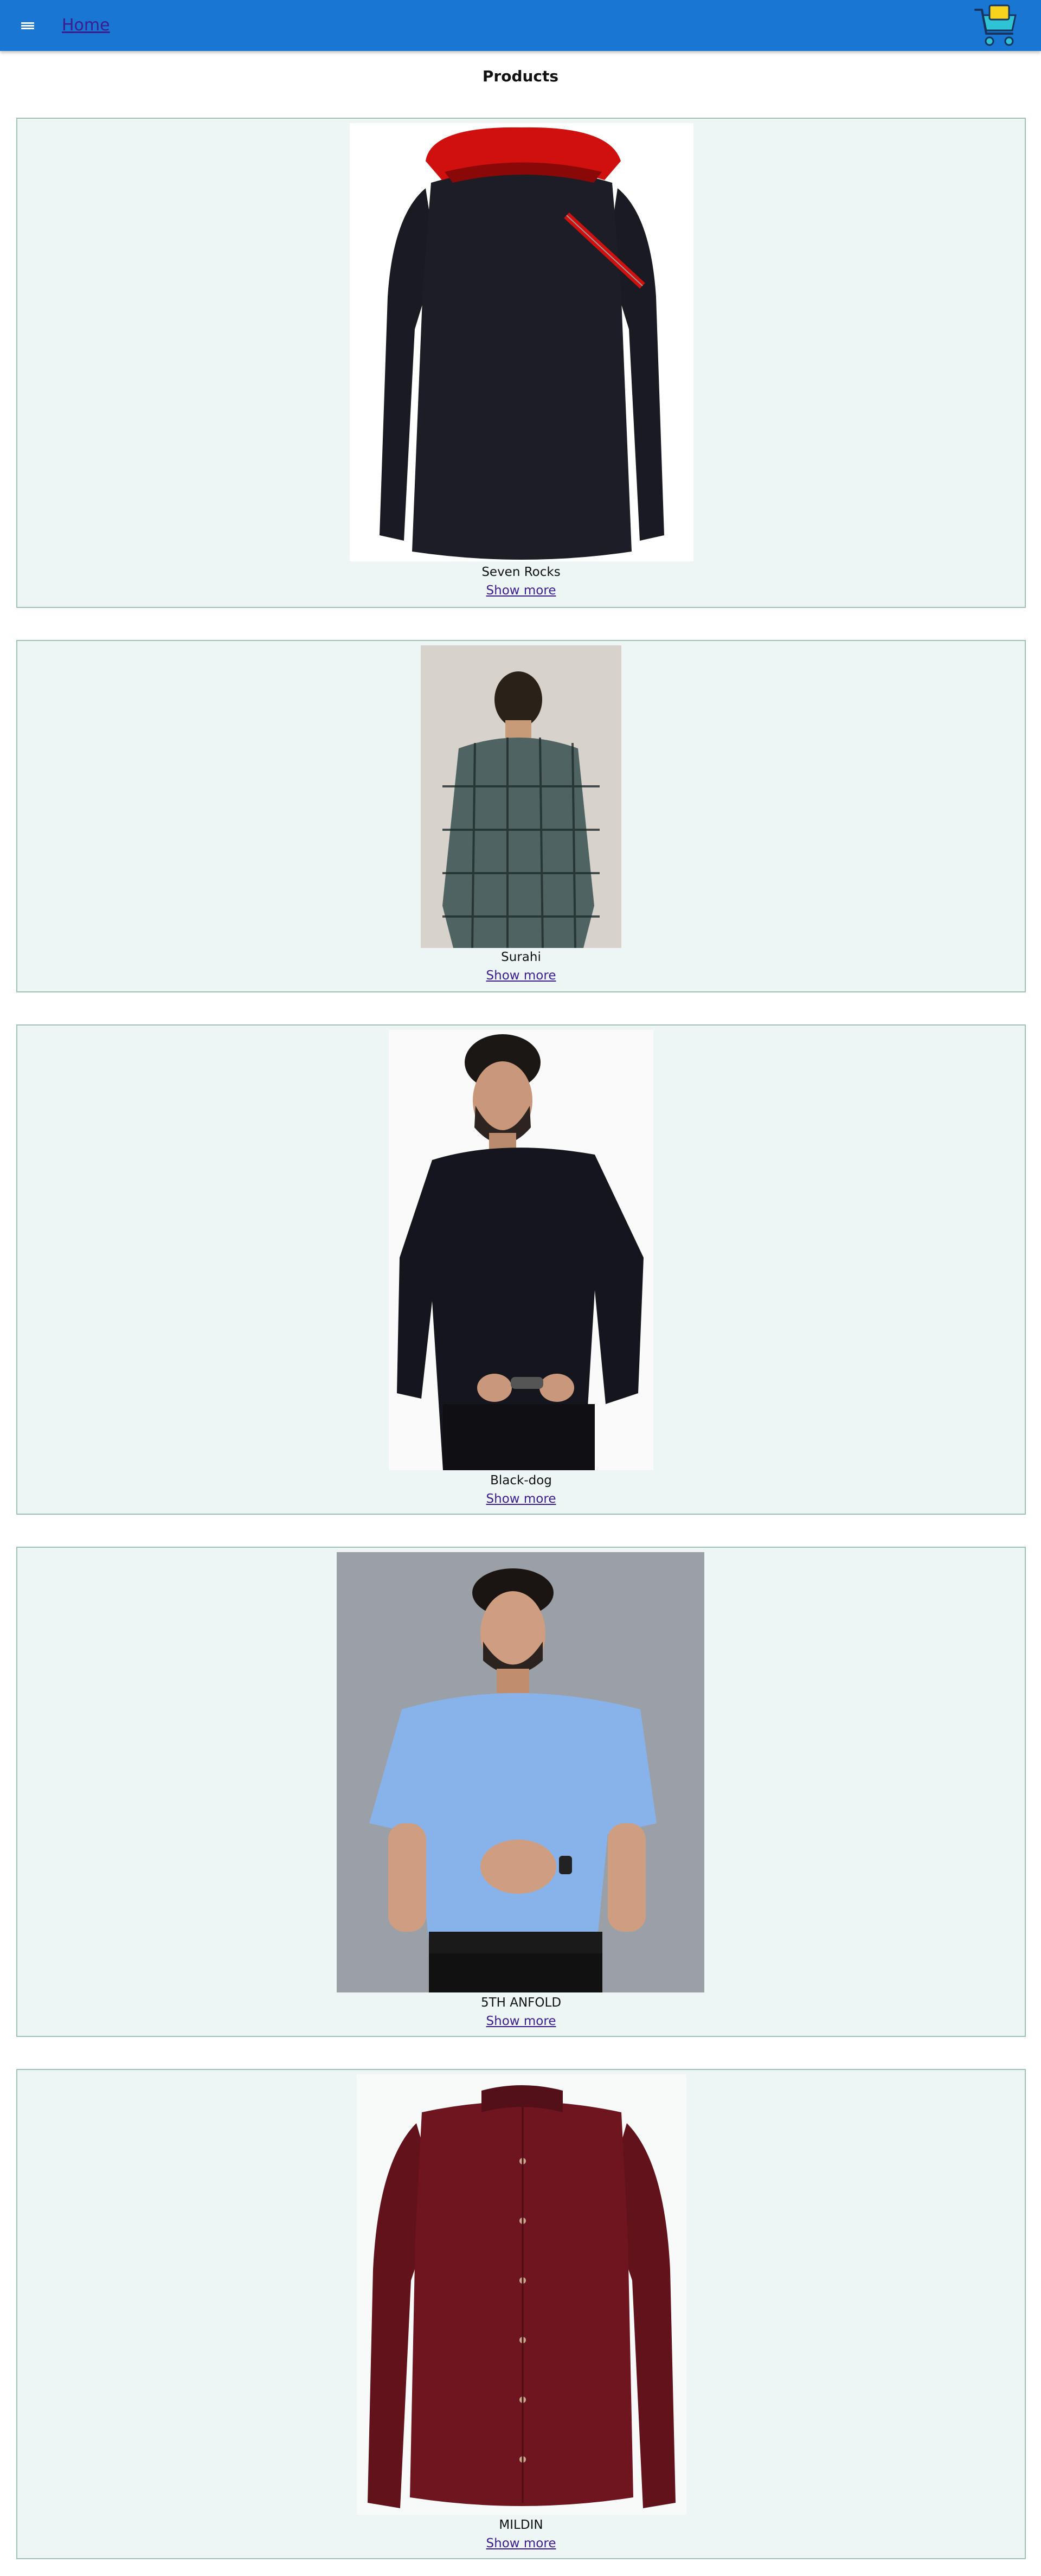 This screenshot has height=2576, width=1041. I want to click on product-name: Black-dog, so click(521, 1480).